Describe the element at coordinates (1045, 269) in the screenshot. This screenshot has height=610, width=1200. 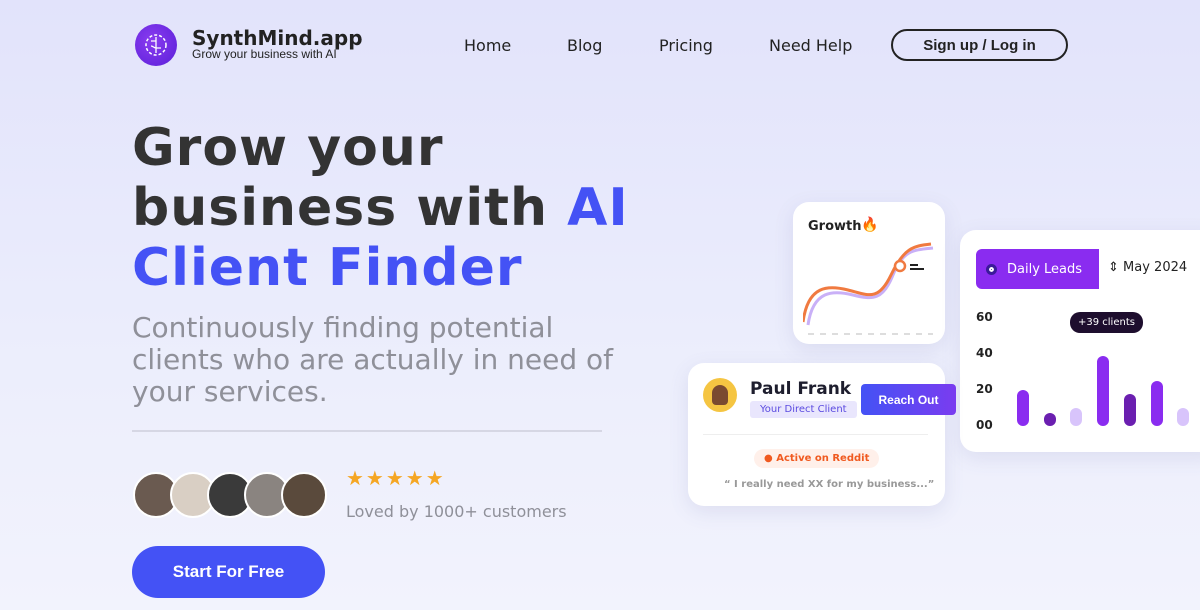
I see `daily-leads-label: Daily Leads` at that location.